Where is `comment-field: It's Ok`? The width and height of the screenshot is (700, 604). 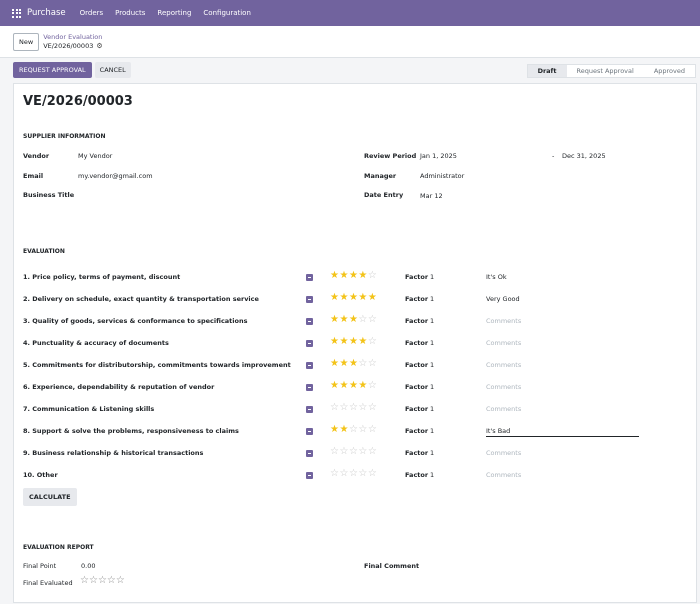
comment-field: It's Ok is located at coordinates (562, 277).